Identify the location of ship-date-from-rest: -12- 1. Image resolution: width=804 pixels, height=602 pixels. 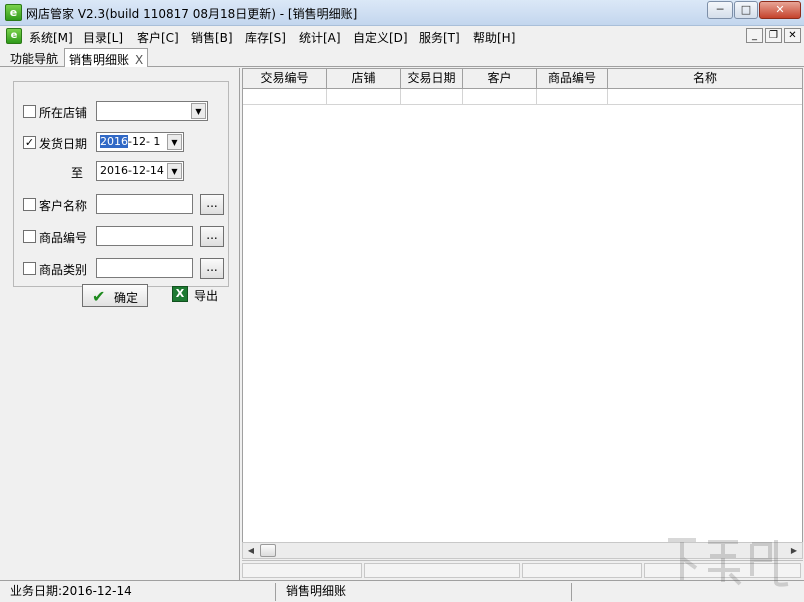
(144, 141).